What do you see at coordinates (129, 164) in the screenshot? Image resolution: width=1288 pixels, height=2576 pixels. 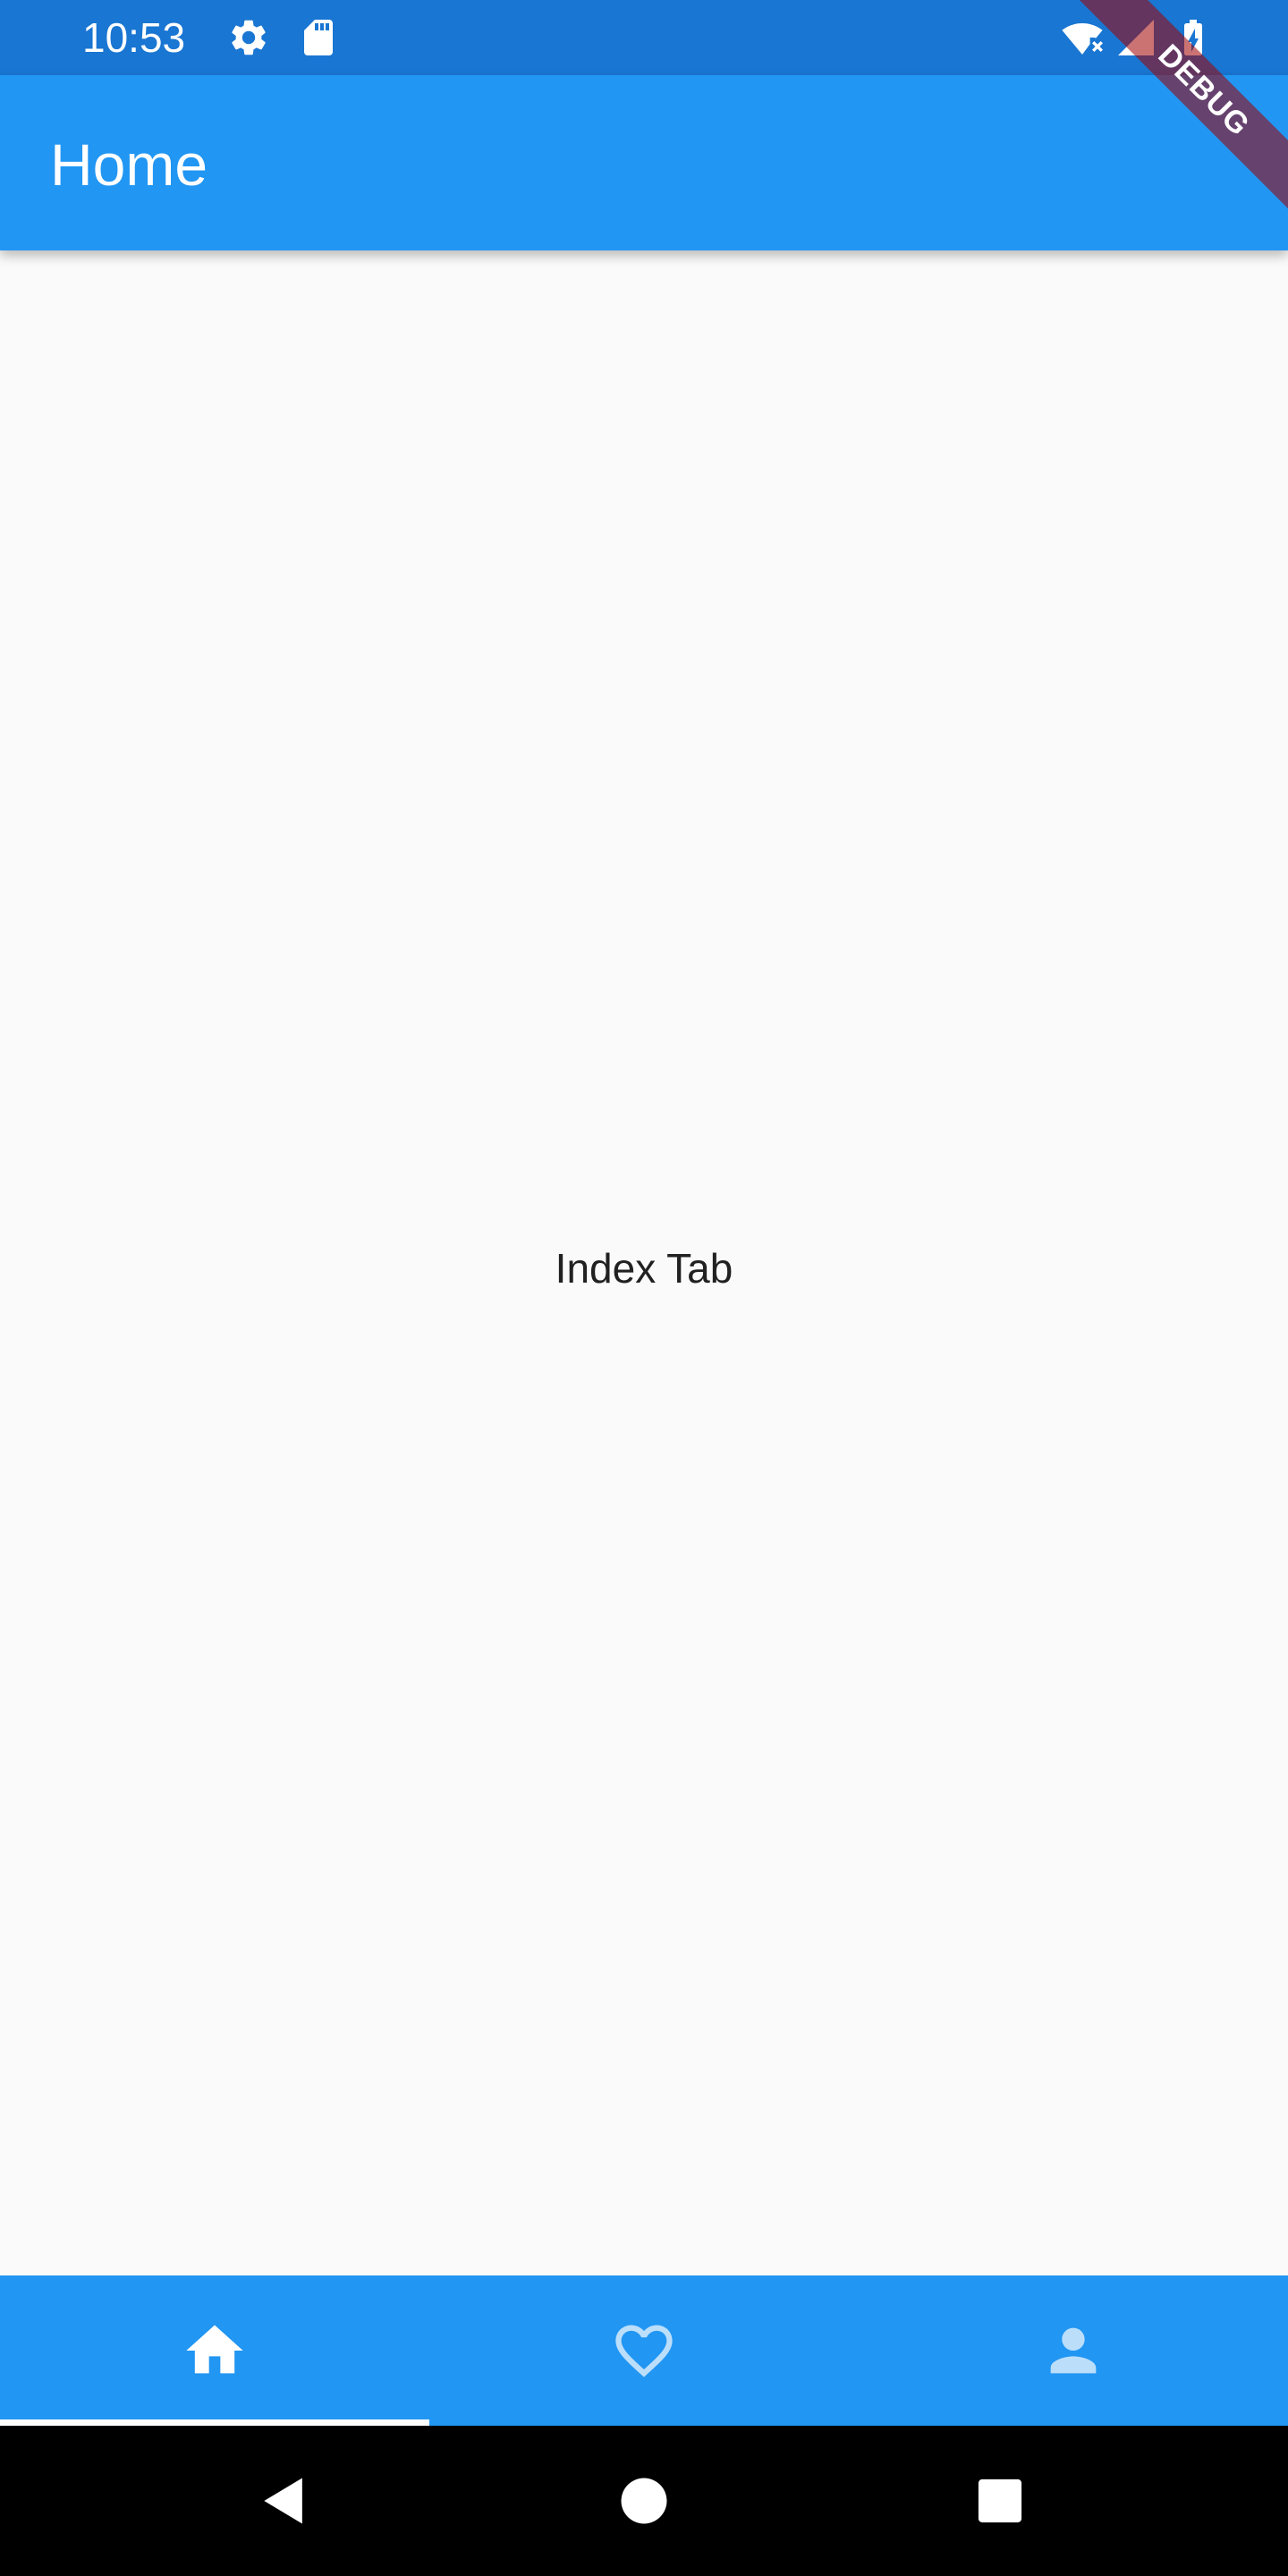 I see `page-title: Home` at bounding box center [129, 164].